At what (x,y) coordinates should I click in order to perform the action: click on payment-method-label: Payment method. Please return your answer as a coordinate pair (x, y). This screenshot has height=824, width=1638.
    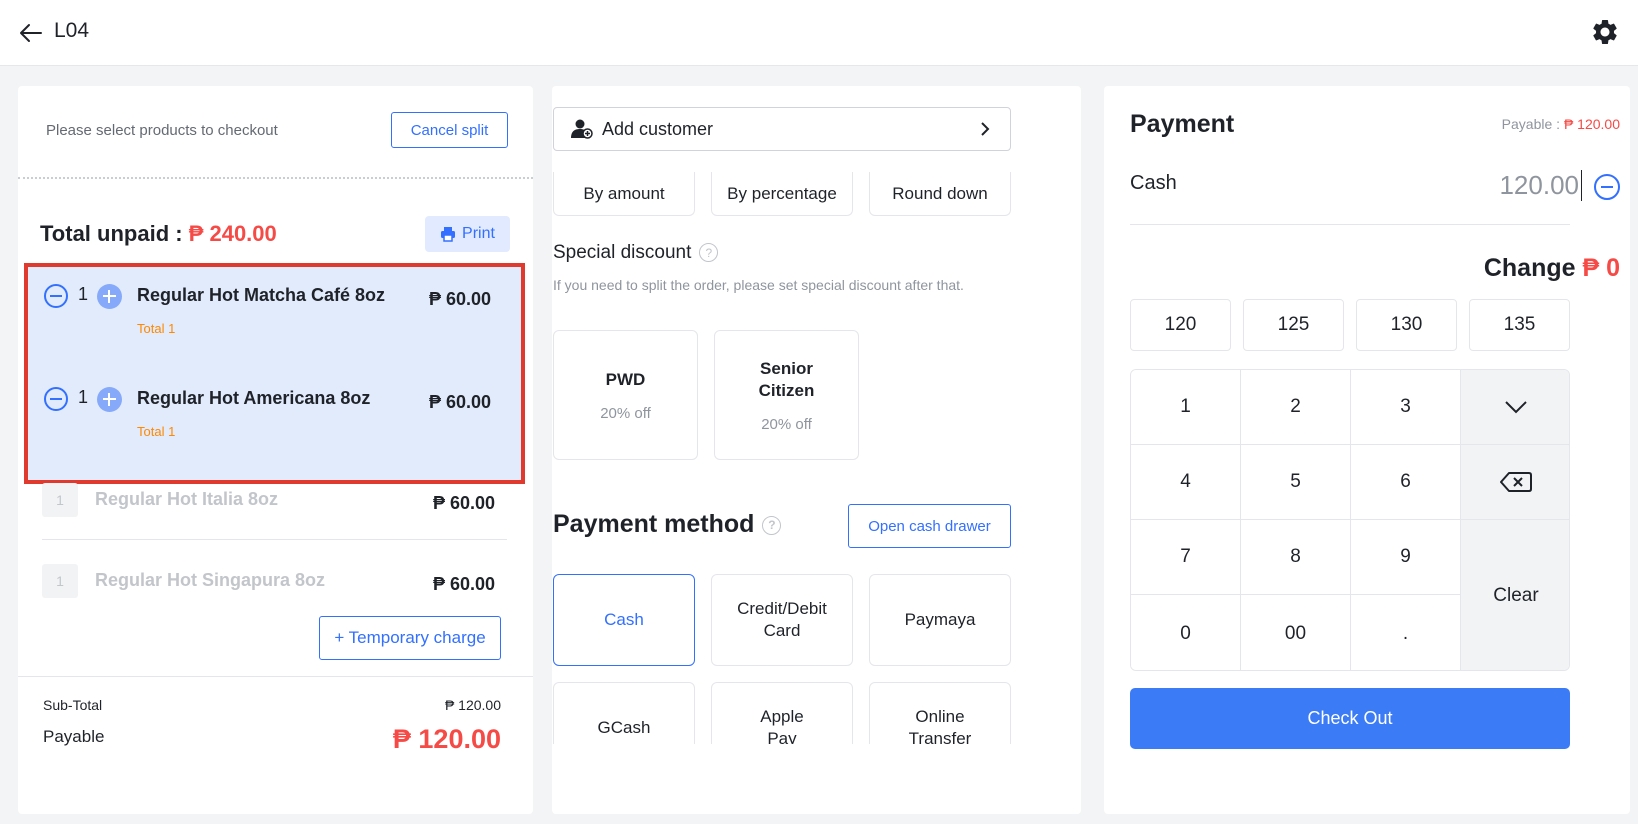
    Looking at the image, I should click on (654, 524).